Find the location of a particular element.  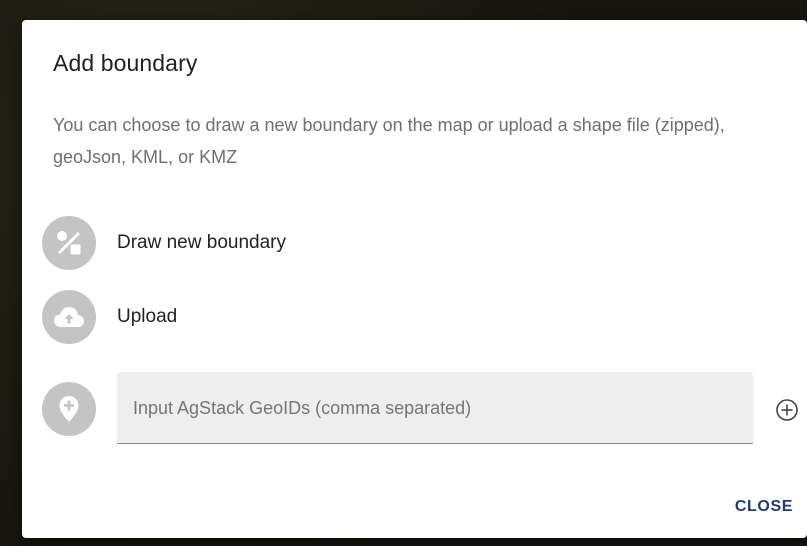

add-circle-icon is located at coordinates (787, 410).